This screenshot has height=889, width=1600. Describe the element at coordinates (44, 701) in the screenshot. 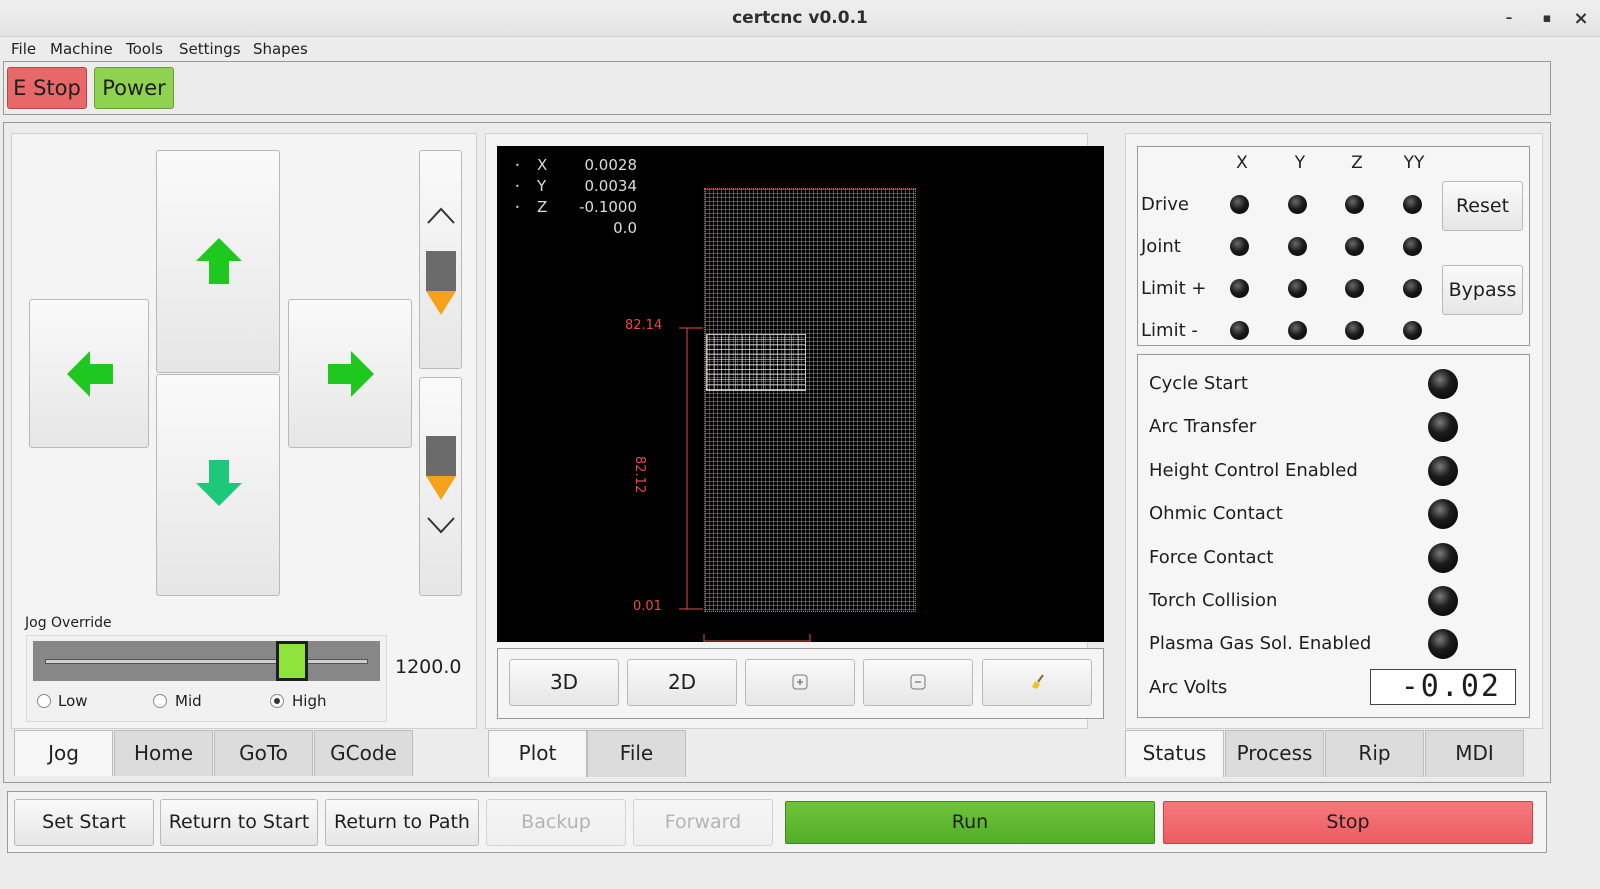

I see `radio-low` at that location.